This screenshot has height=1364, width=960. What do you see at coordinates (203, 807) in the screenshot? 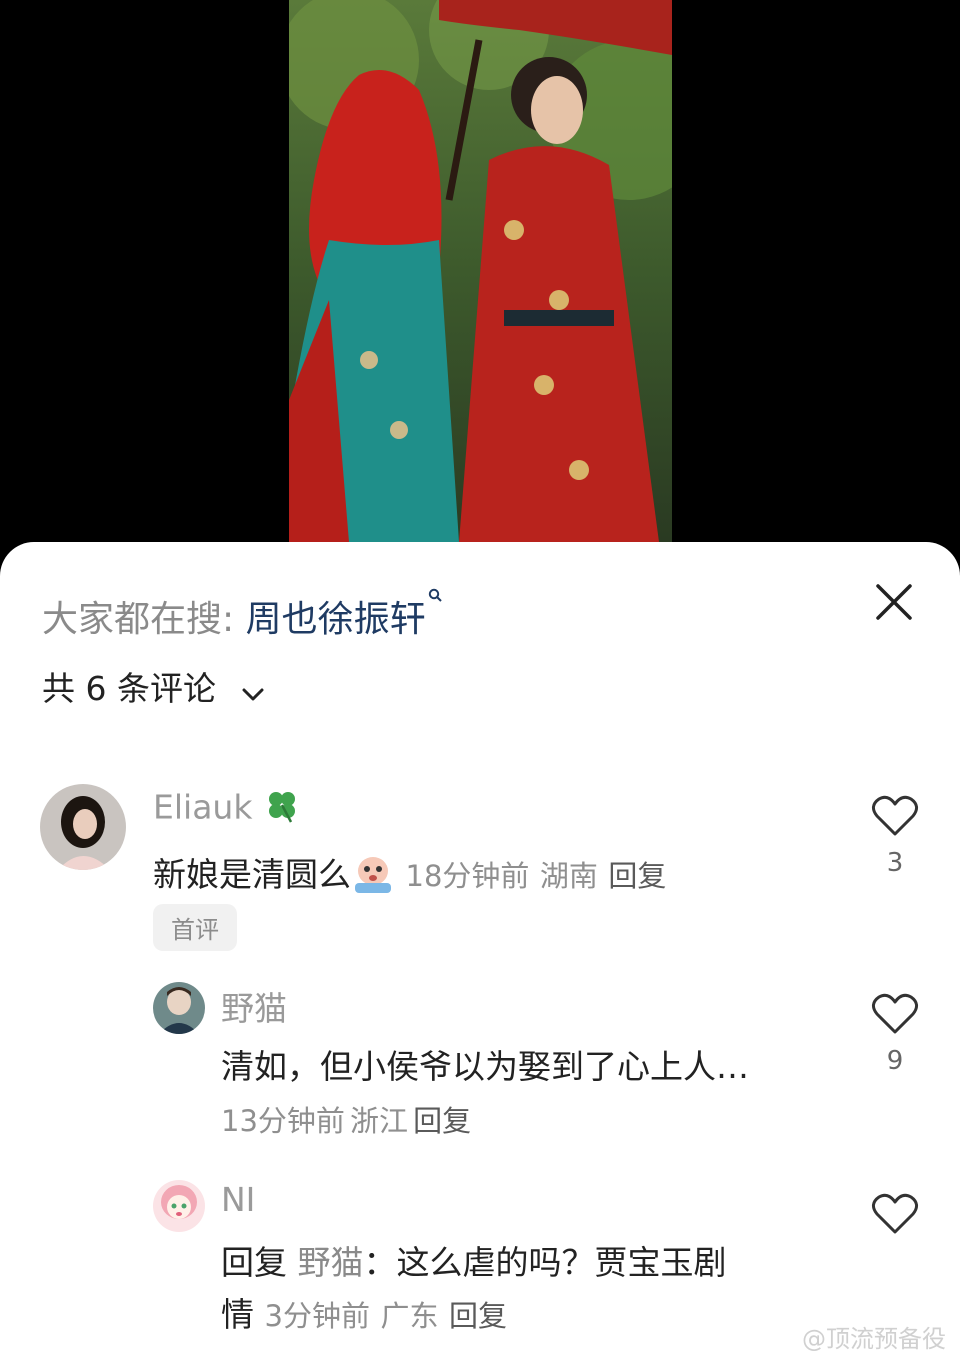
I see `comment-username-text: Eliauk` at bounding box center [203, 807].